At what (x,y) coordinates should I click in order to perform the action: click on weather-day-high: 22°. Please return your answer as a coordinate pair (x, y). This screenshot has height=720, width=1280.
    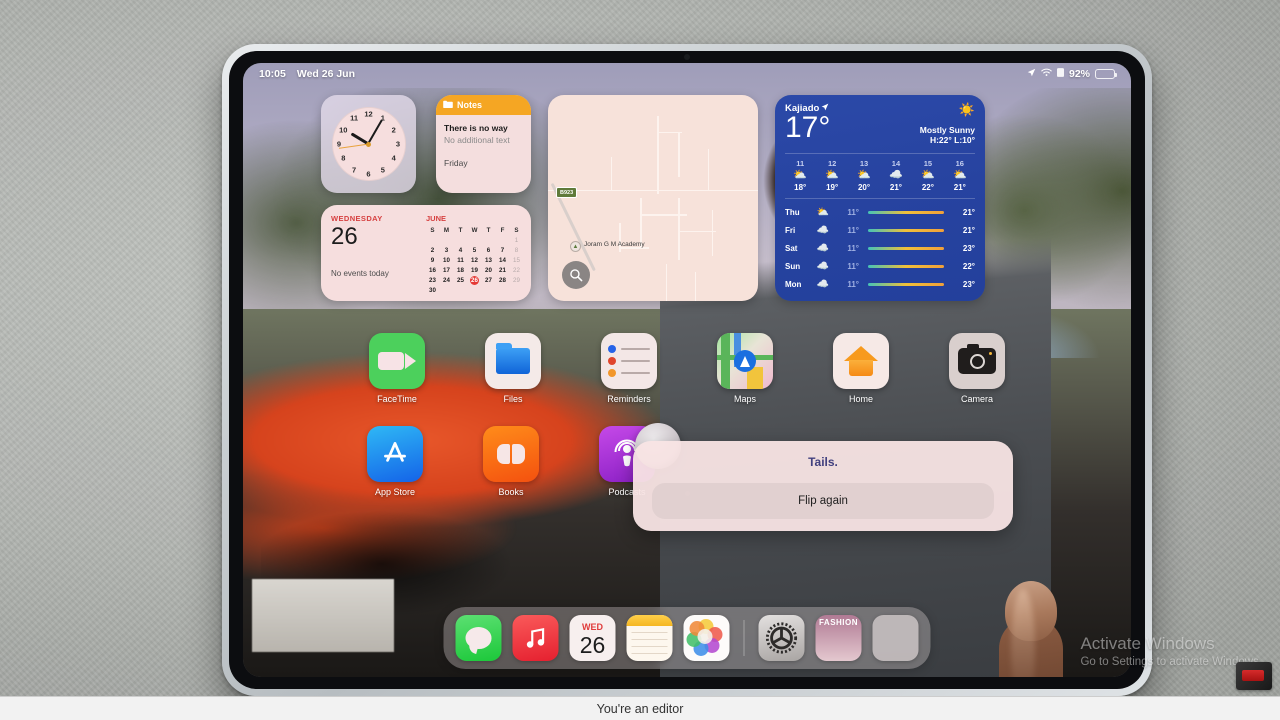
    Looking at the image, I should click on (968, 266).